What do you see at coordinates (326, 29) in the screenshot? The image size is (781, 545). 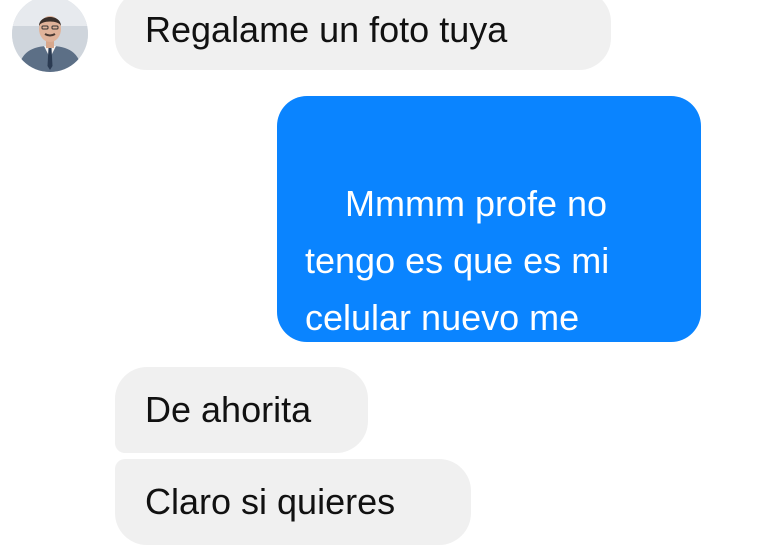 I see `message-text: Regalame un foto tuya` at bounding box center [326, 29].